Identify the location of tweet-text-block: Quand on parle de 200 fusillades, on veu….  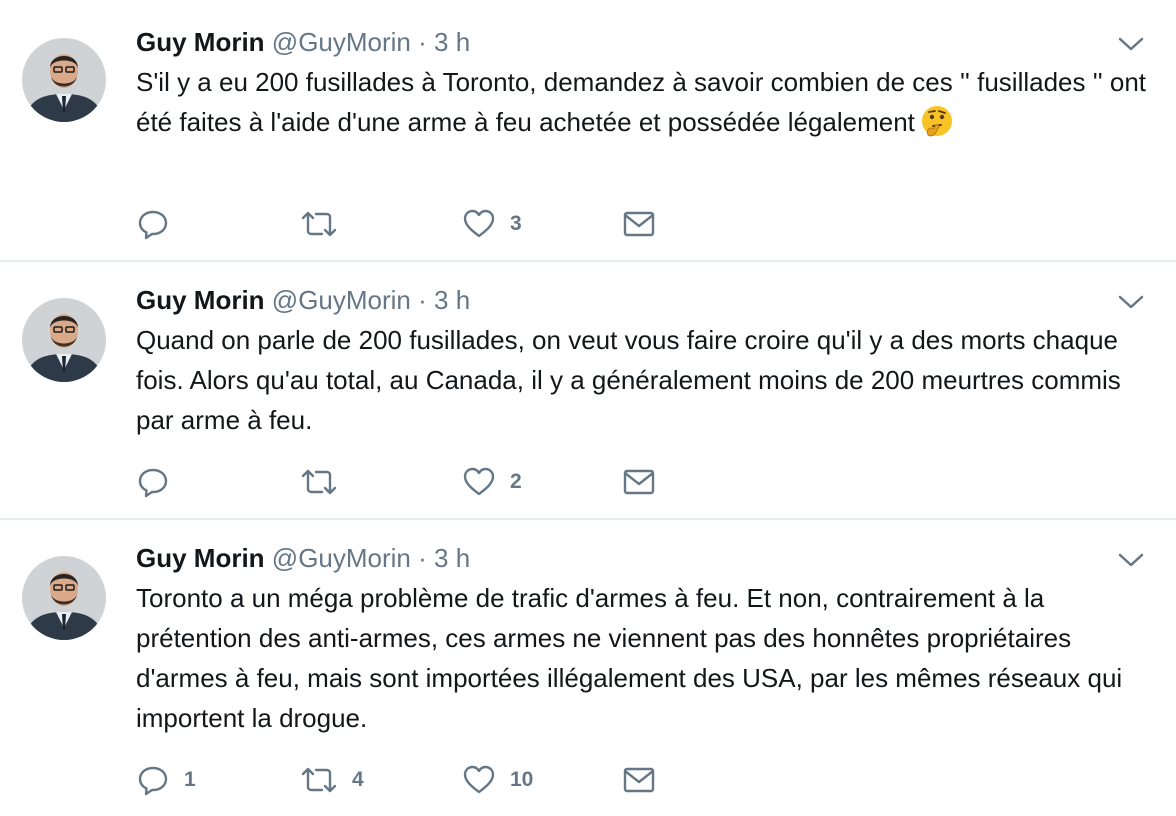
(646, 380).